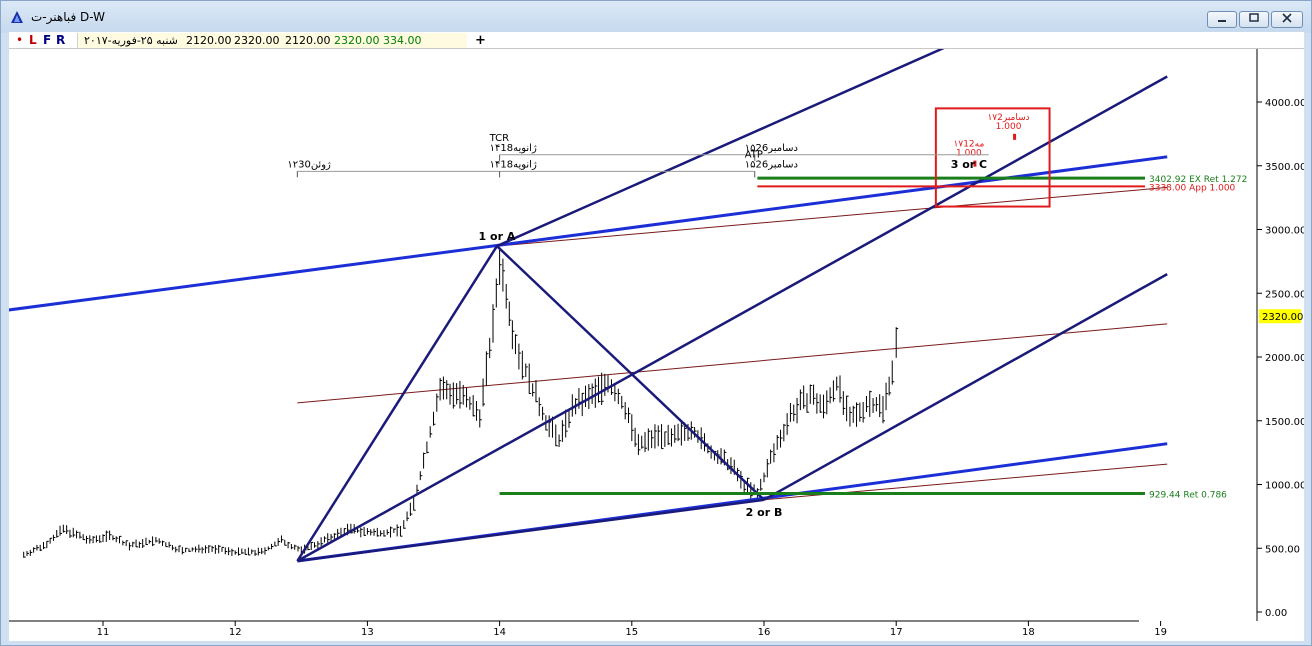  Describe the element at coordinates (308, 40) in the screenshot. I see `quote-low: 2120.00` at that location.